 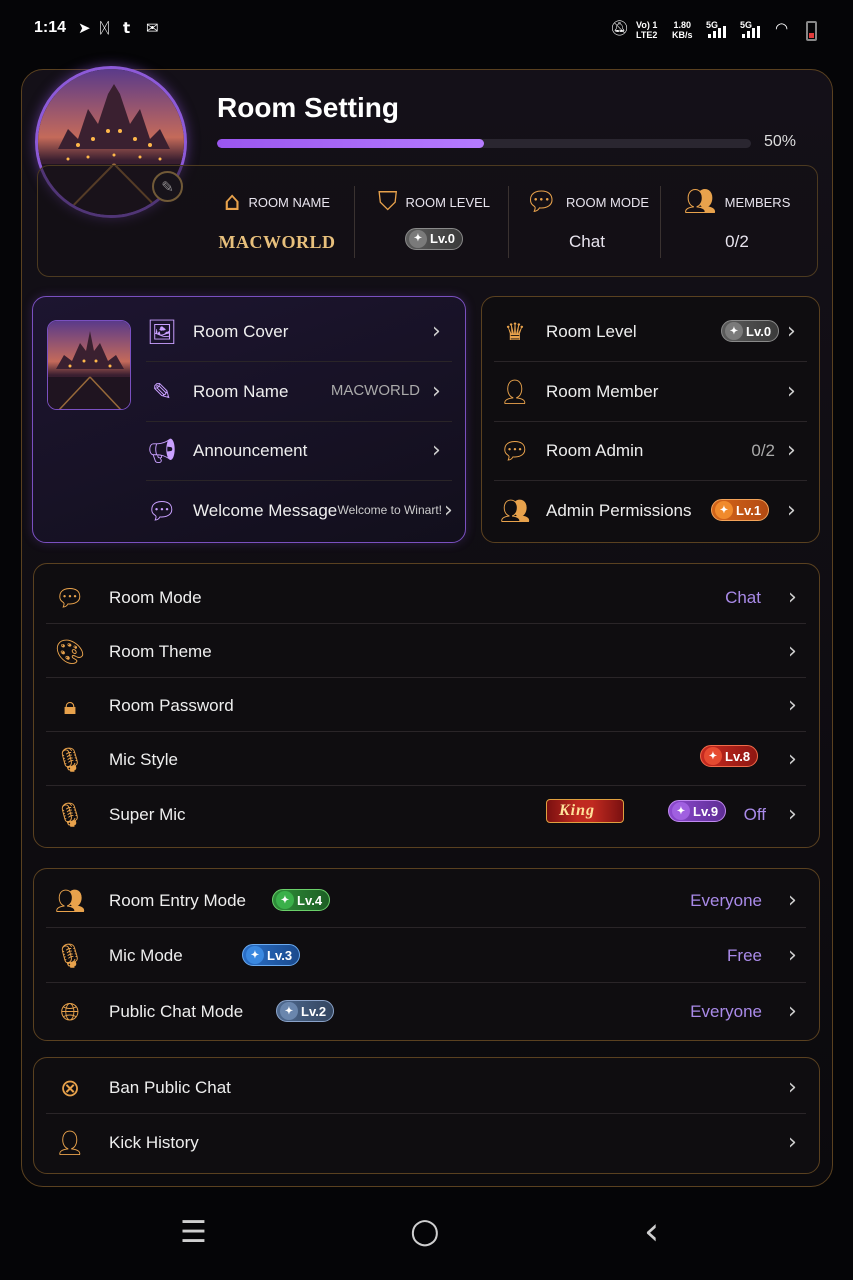 I want to click on public-chat-mode-value: Everyone, so click(x=726, y=1011).